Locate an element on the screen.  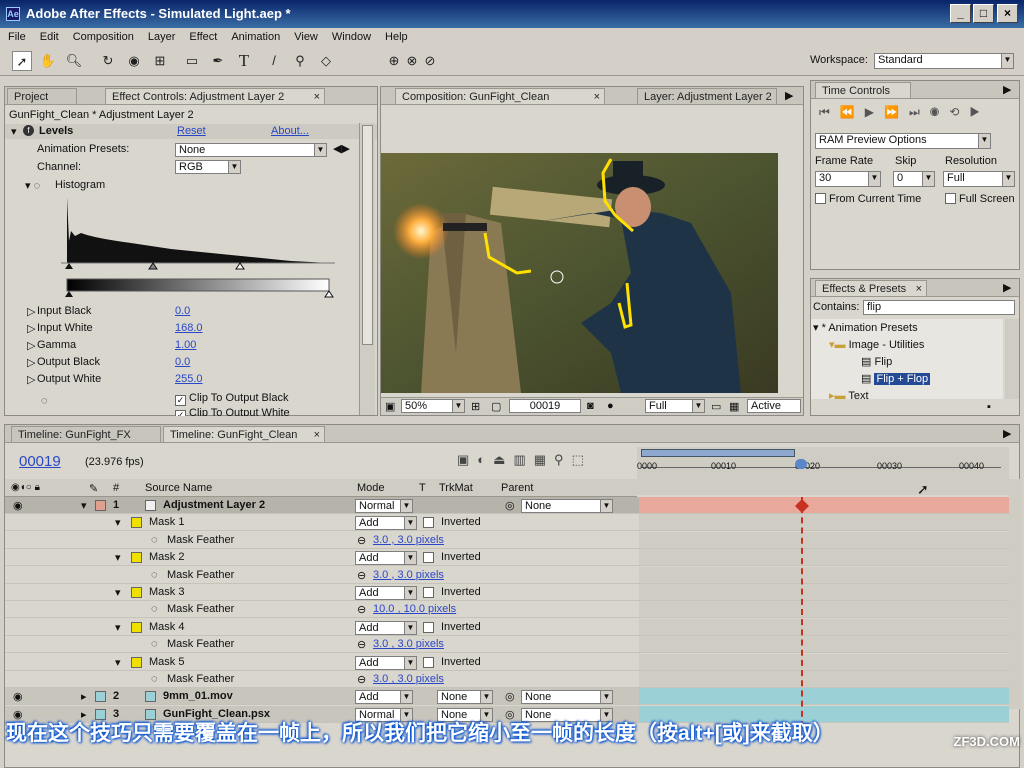
reset-link: Reset is located at coordinates (191, 131).